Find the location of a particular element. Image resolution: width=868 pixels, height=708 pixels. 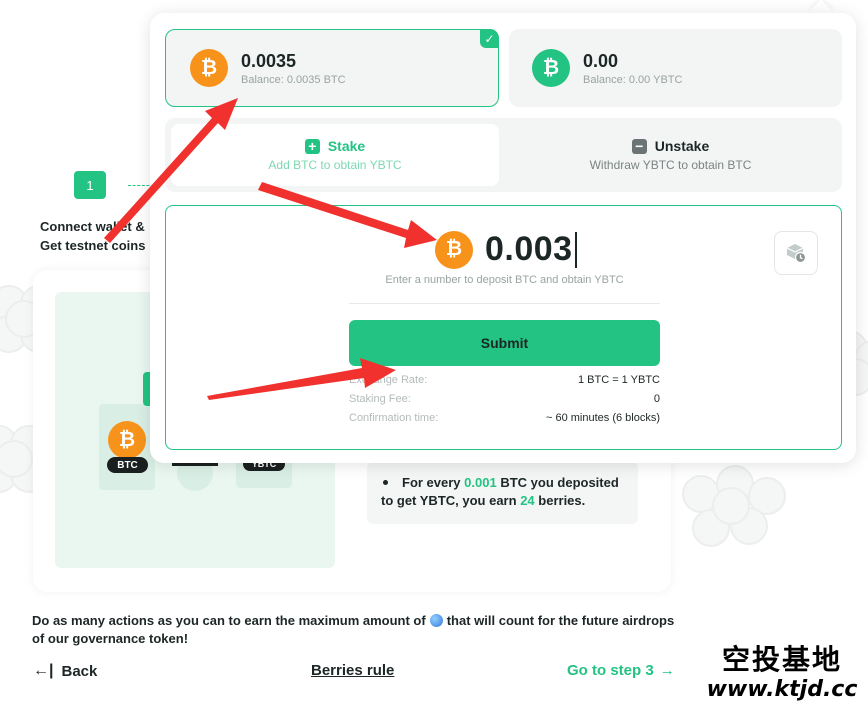

annotation-arrow-to-amount is located at coordinates (347, 215).